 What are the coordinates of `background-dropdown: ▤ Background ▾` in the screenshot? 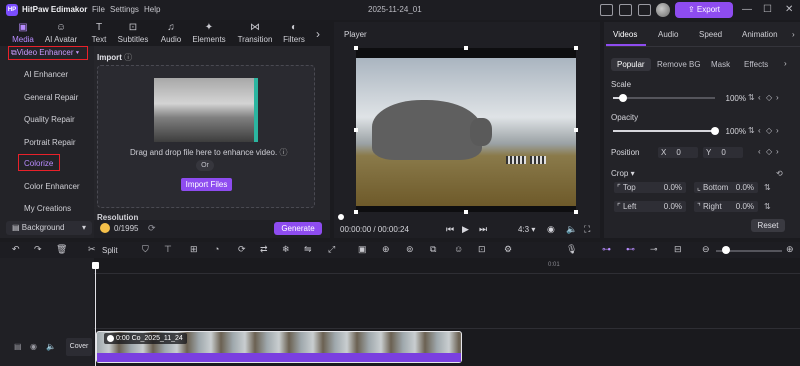 It's located at (49, 228).